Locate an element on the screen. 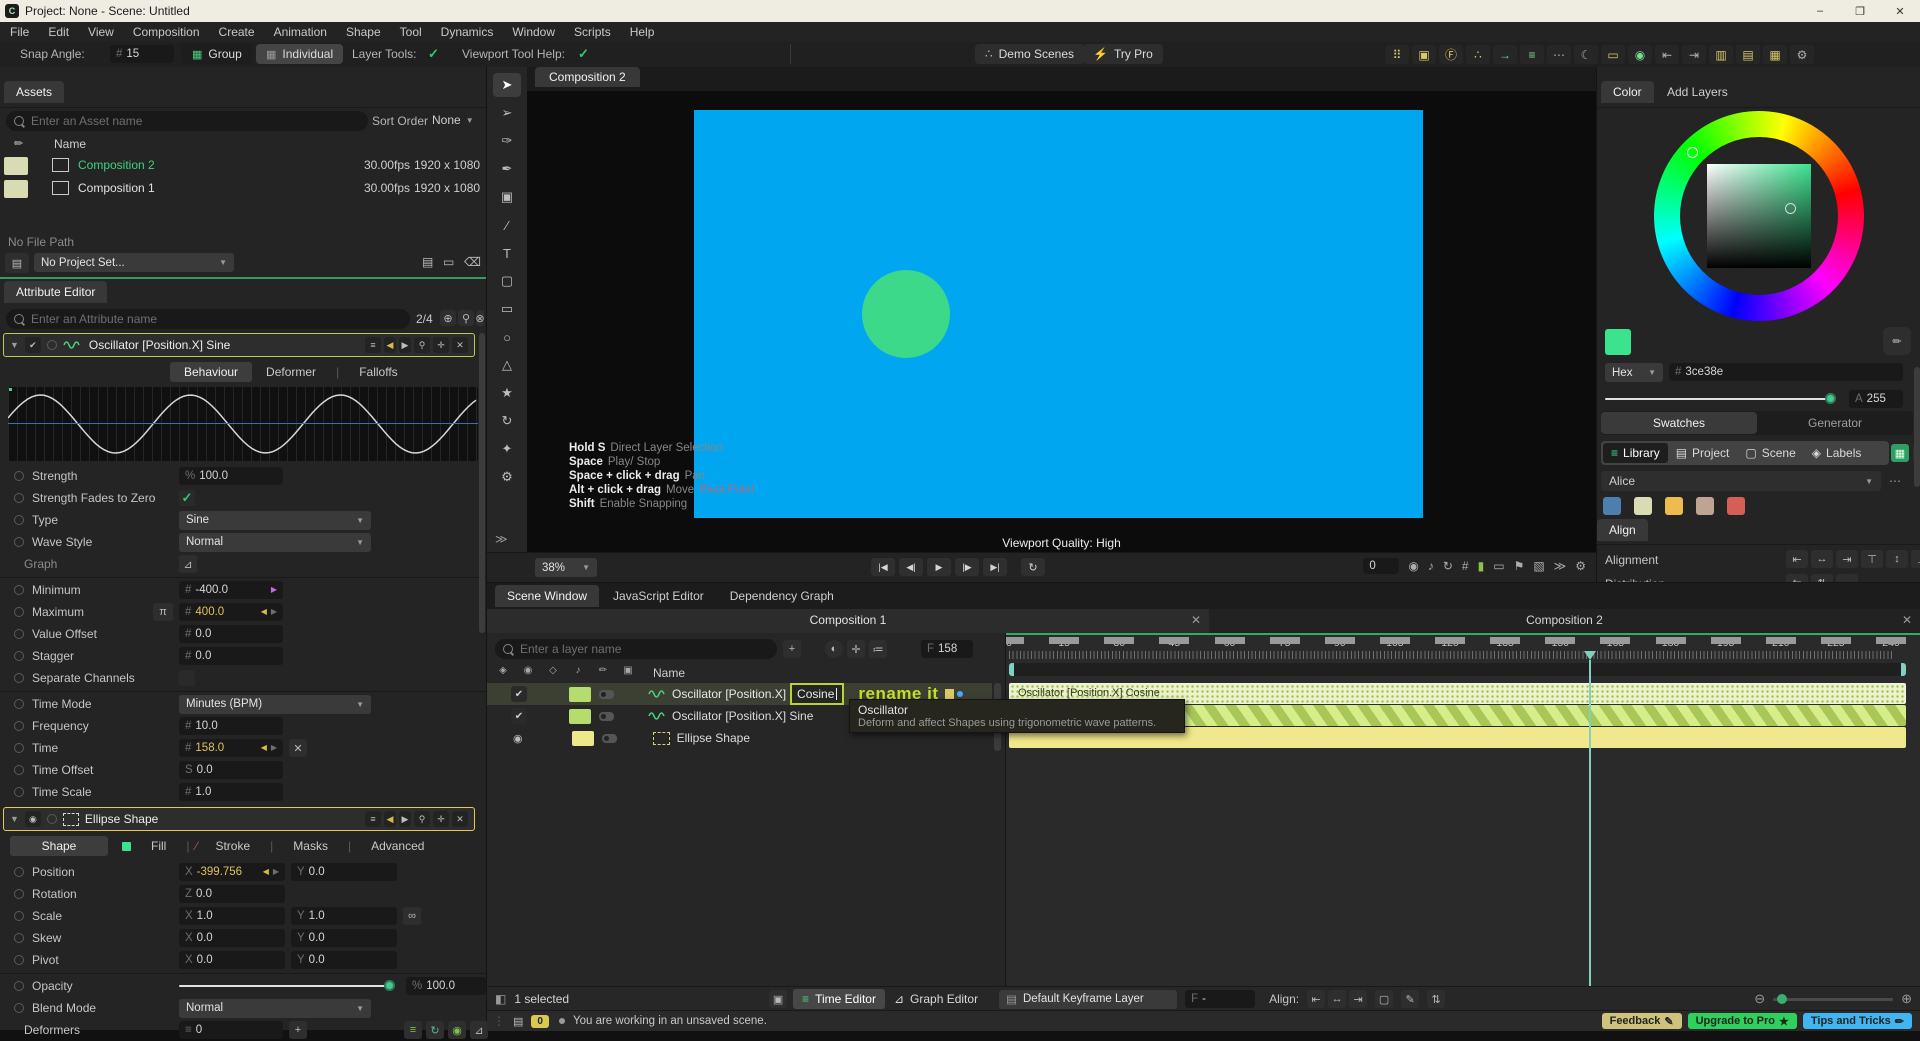 The height and width of the screenshot is (1041, 1920). table-icon: ▦ is located at coordinates (1775, 54).